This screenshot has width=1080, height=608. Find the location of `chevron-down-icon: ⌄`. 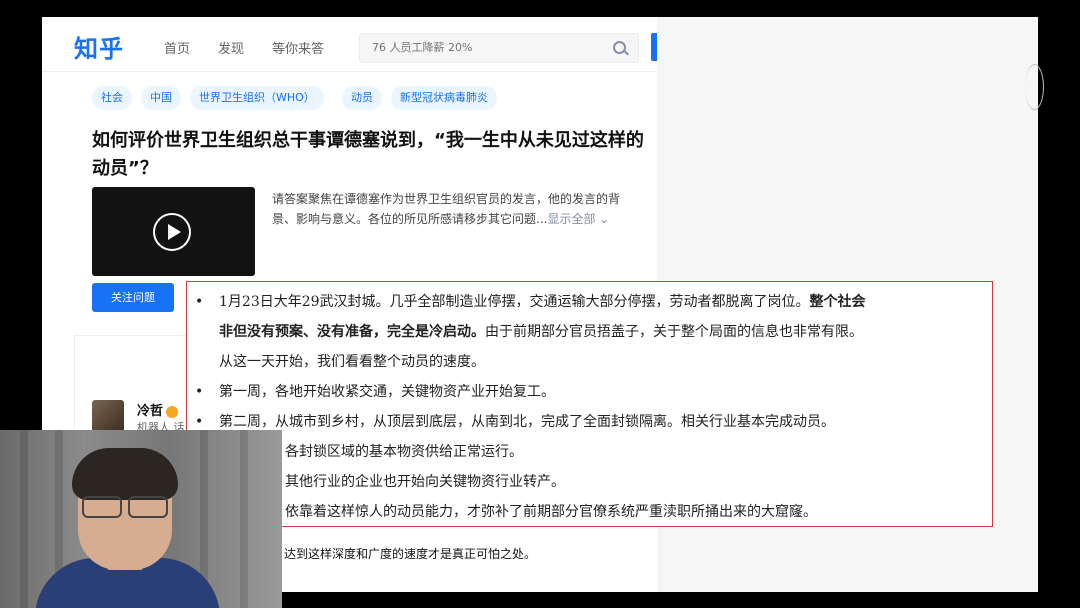

chevron-down-icon: ⌄ is located at coordinates (604, 219).